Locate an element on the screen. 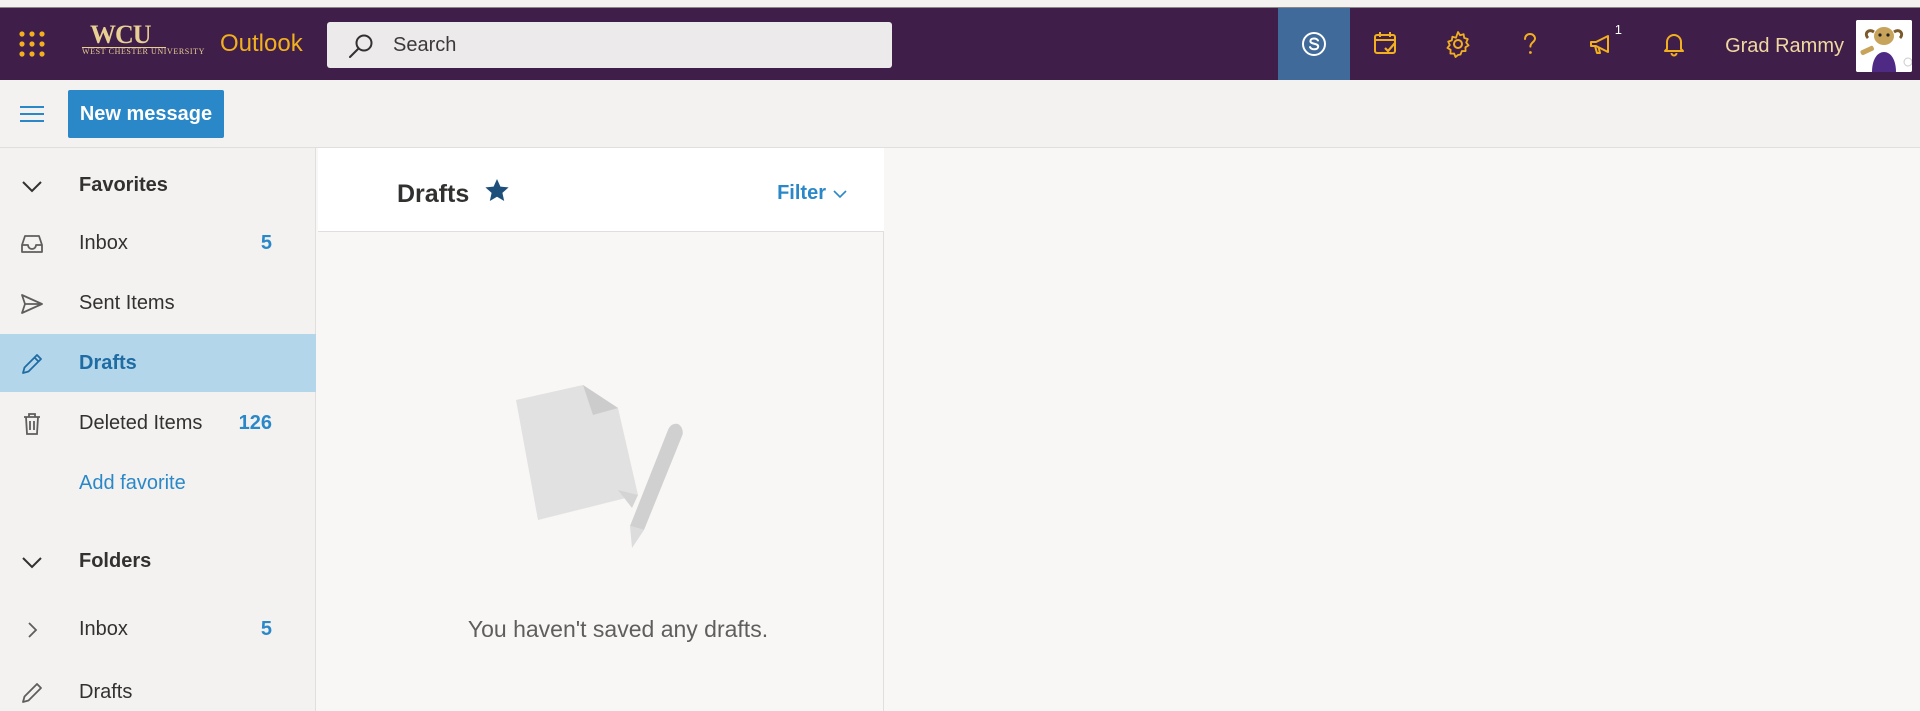  nav-toggle-button is located at coordinates (32, 114).